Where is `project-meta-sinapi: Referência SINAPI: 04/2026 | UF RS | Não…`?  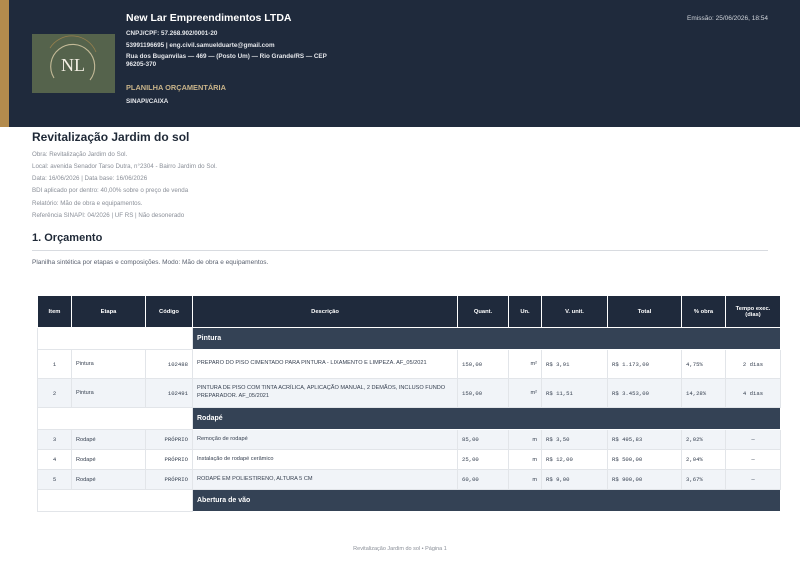
project-meta-sinapi: Referência SINAPI: 04/2026 | UF RS | Não… is located at coordinates (108, 215).